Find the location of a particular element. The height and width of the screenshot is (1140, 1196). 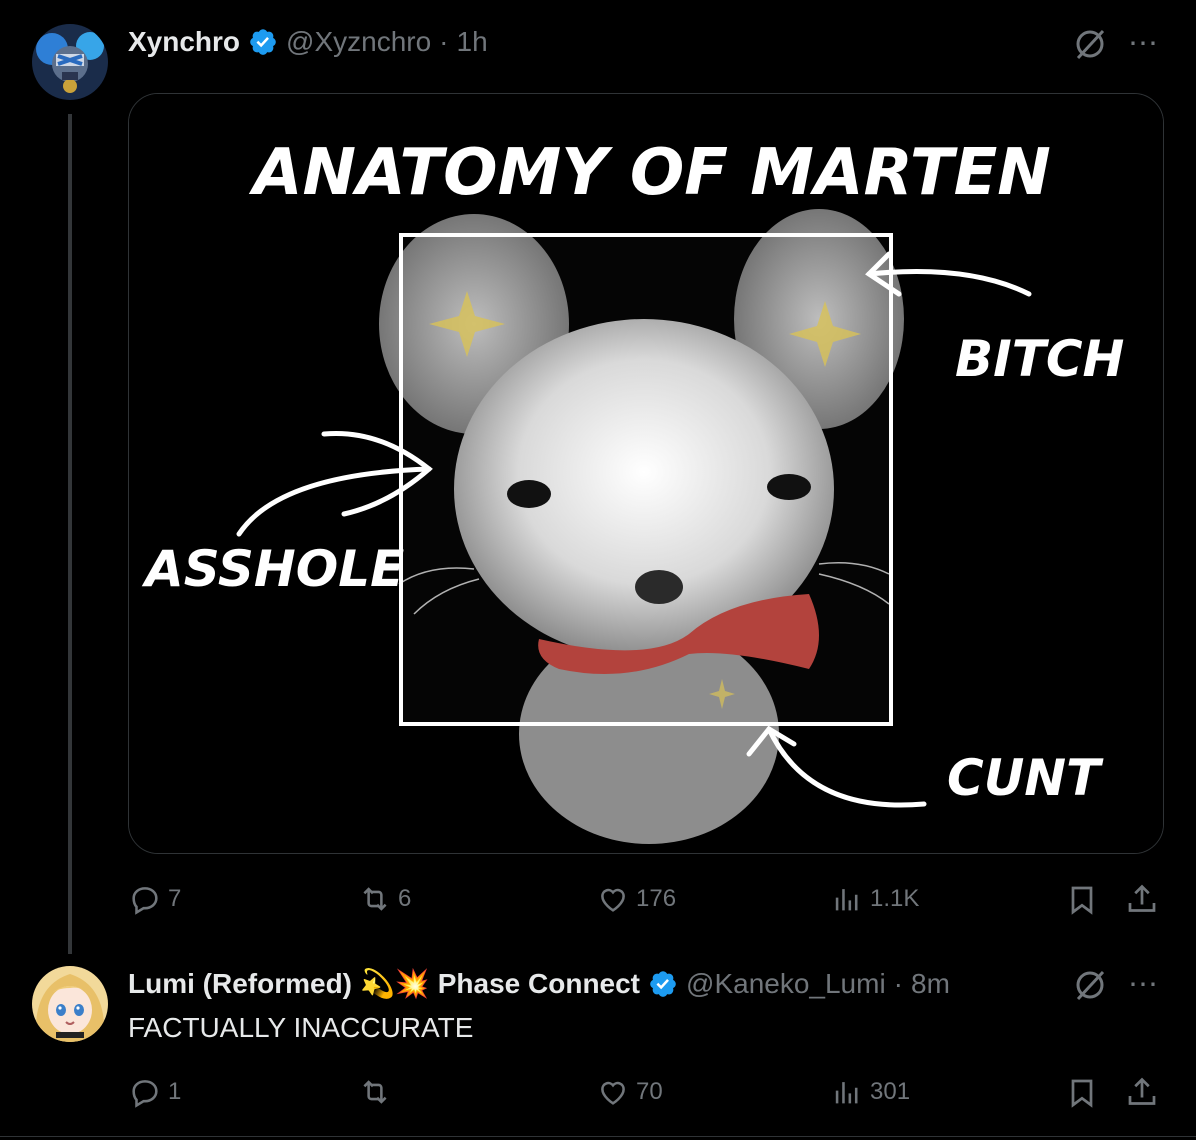

display-name: Xynchro is located at coordinates (184, 42).